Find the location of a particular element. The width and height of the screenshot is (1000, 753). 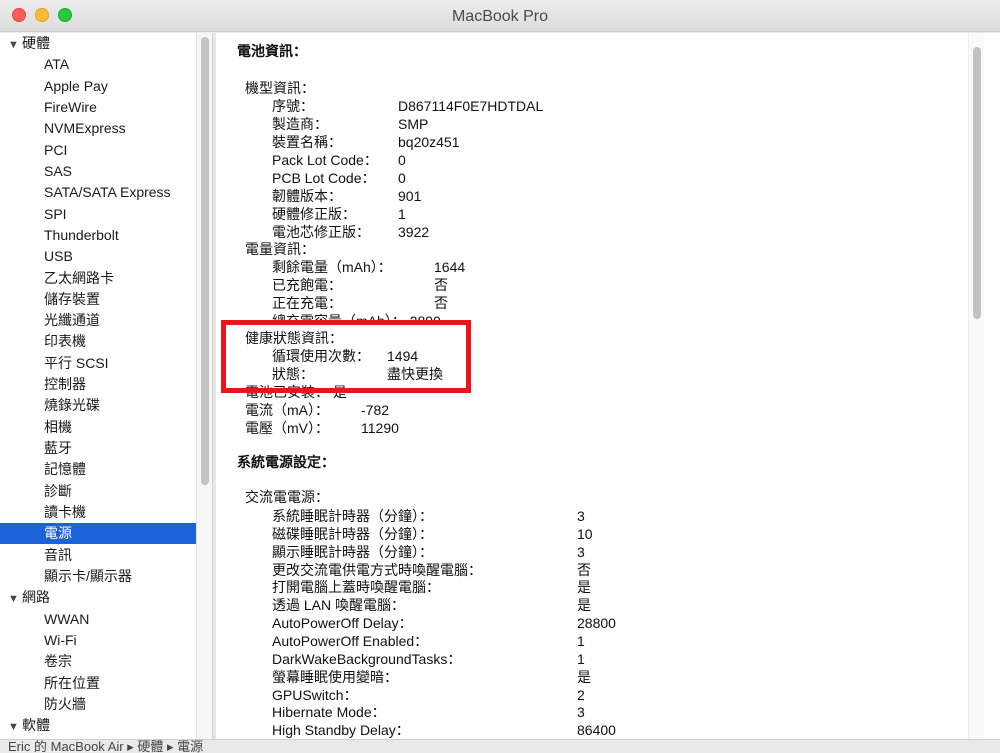

remaining-charge-label: 剩餘電量（mAh）： is located at coordinates (332, 267).